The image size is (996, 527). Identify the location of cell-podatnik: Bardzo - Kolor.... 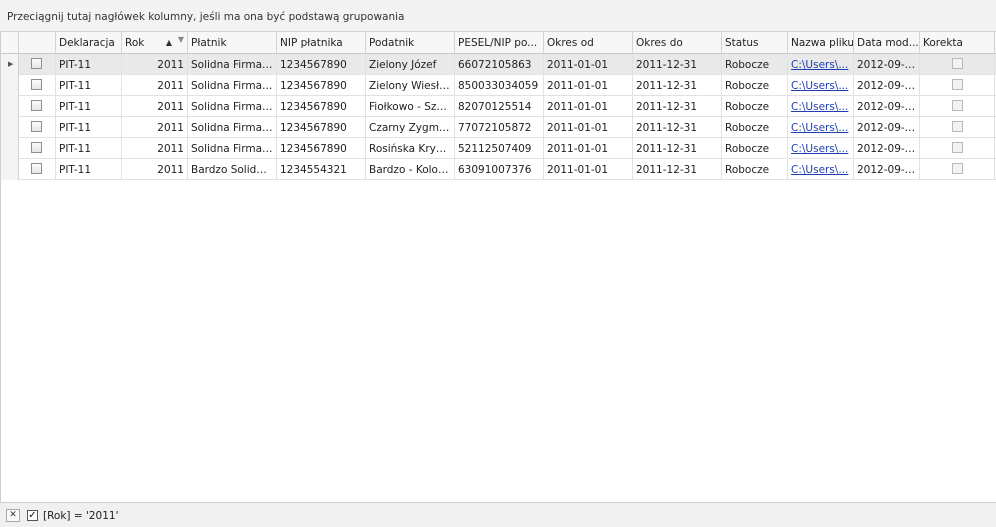
(410, 169).